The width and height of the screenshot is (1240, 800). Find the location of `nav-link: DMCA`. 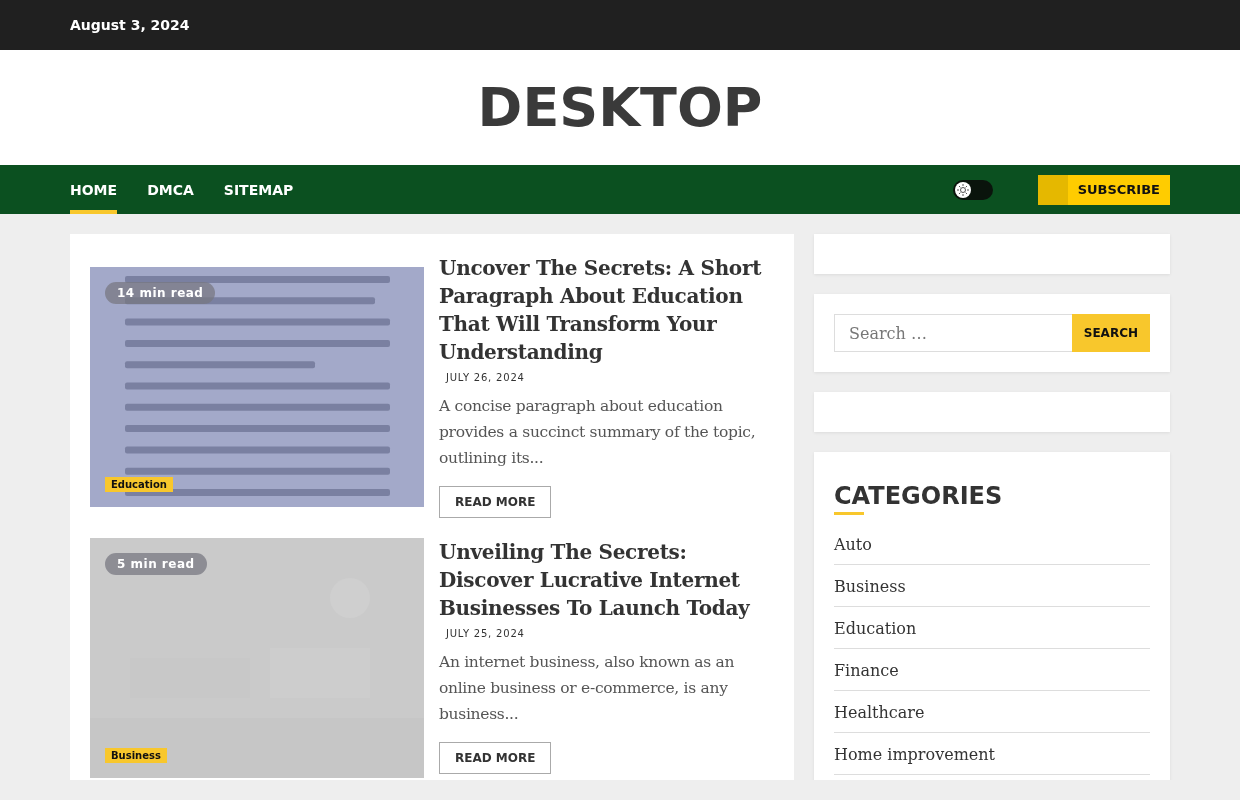

nav-link: DMCA is located at coordinates (170, 189).